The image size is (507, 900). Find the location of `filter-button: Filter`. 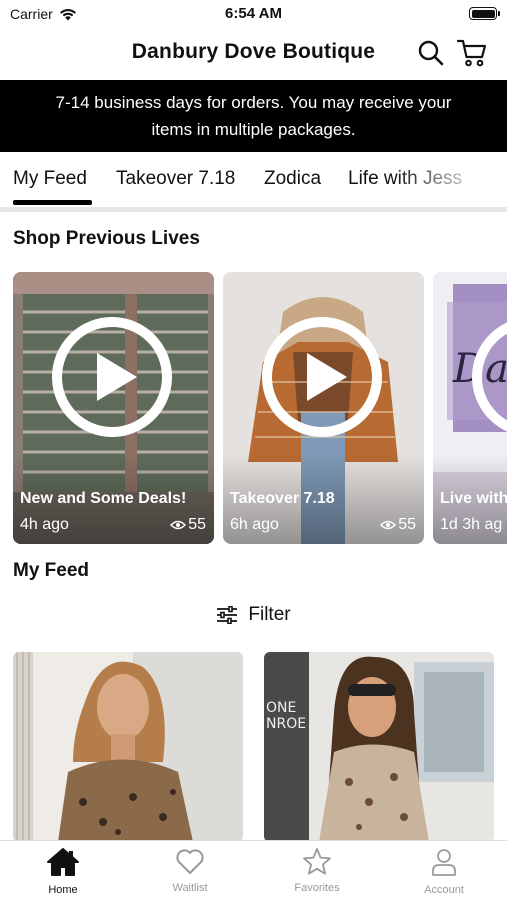

filter-button: Filter is located at coordinates (253, 615).